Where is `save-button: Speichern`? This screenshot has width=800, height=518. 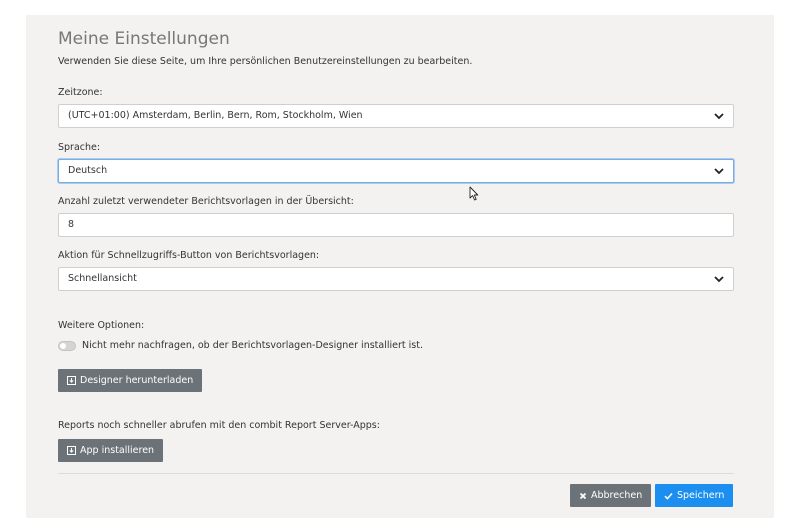
save-button: Speichern is located at coordinates (694, 495).